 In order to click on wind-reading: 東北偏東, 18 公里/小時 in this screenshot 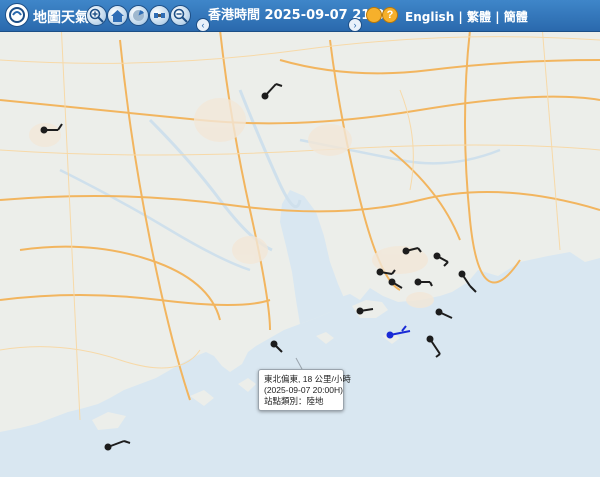, I will do `click(307, 379)`.